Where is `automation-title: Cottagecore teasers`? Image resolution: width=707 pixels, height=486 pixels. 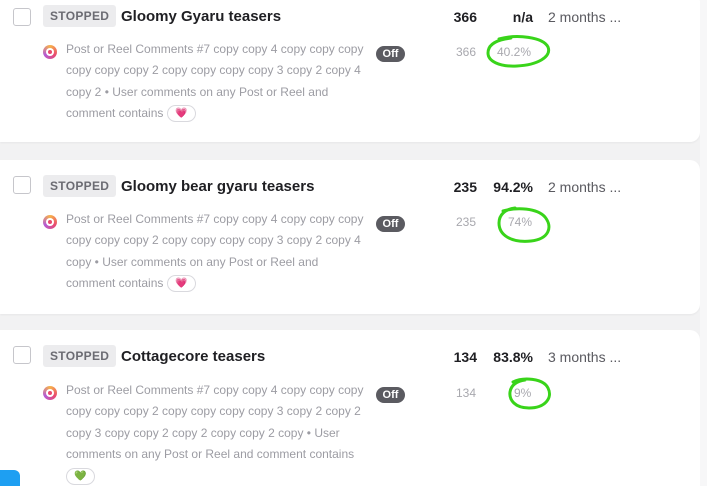
automation-title: Cottagecore teasers is located at coordinates (193, 356).